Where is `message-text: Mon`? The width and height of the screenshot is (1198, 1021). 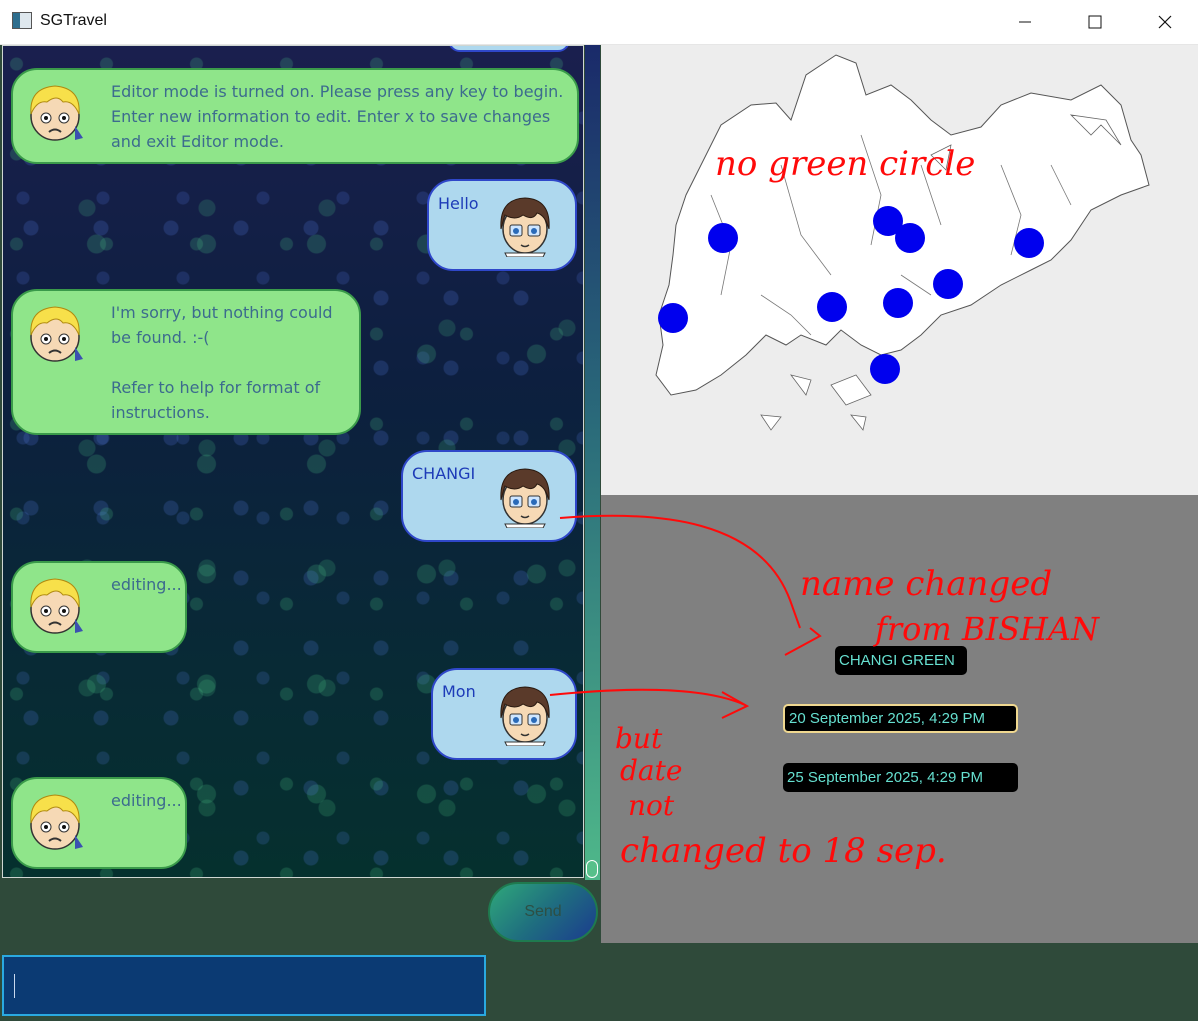
message-text: Mon is located at coordinates (459, 691).